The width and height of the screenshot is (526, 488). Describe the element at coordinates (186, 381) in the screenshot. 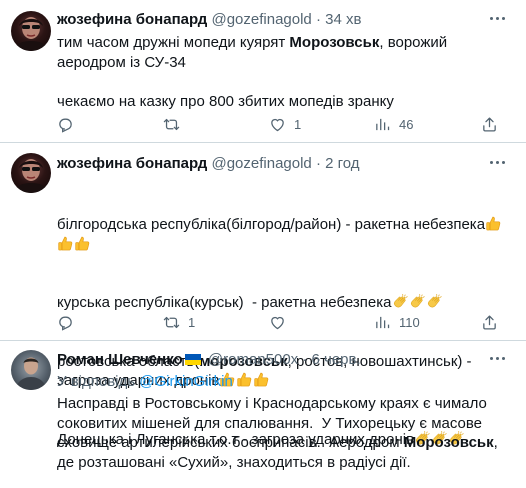

I see `mention-link: @GirkinGirkin` at that location.